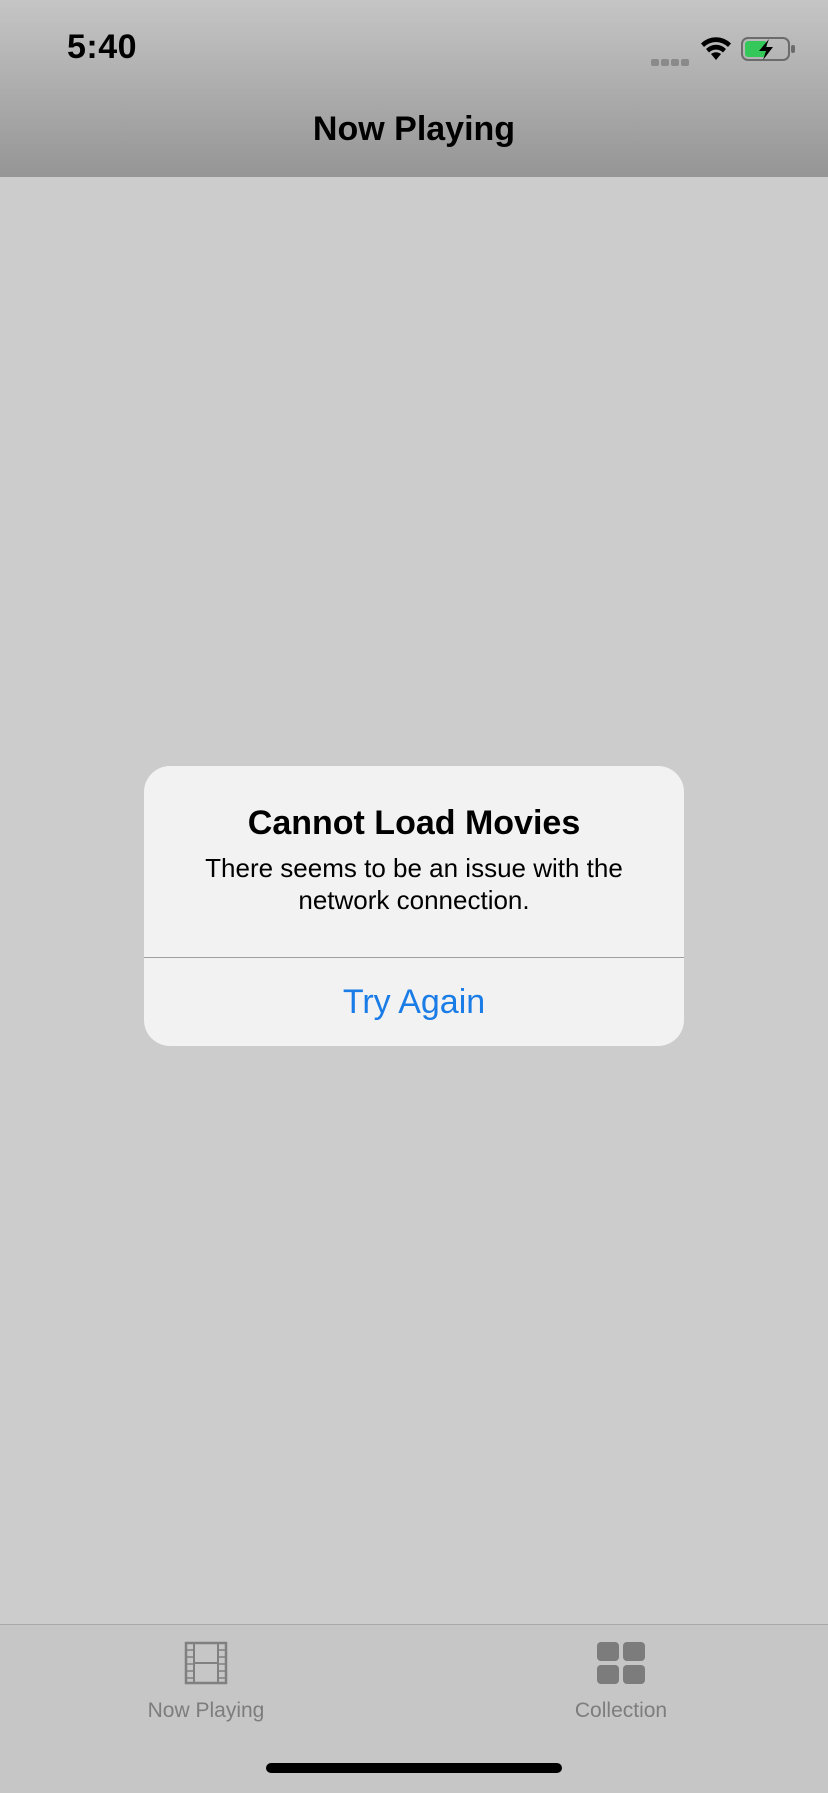 The image size is (828, 1793). I want to click on battery-charging-icon, so click(768, 49).